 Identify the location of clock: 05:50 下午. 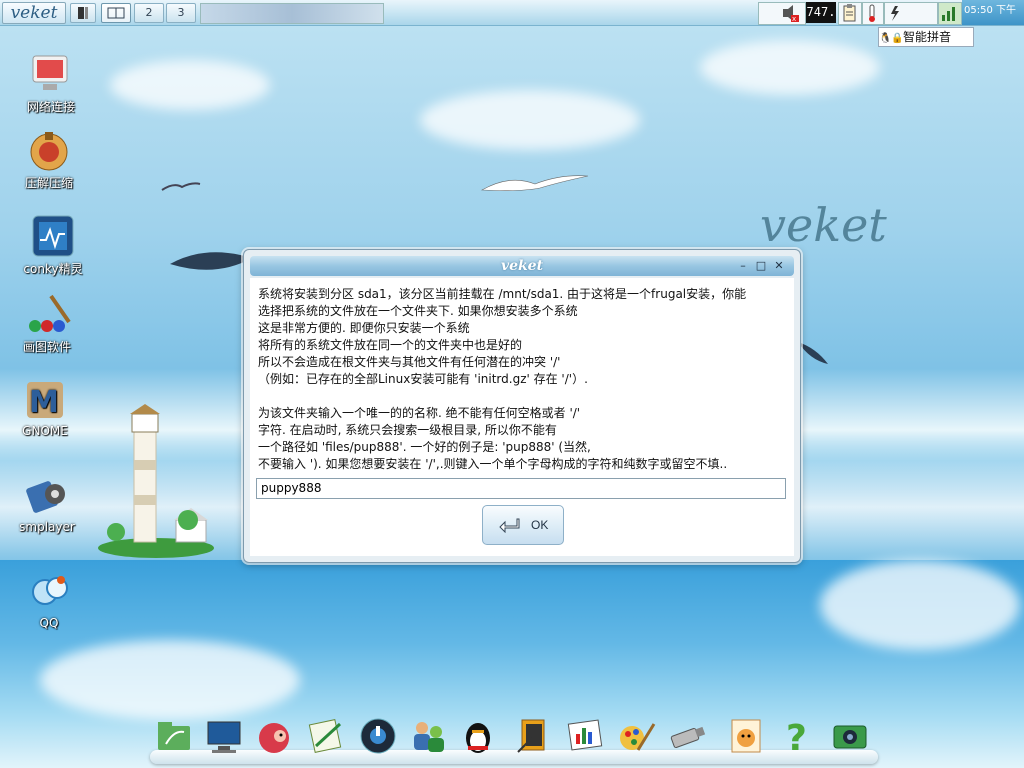
(993, 12).